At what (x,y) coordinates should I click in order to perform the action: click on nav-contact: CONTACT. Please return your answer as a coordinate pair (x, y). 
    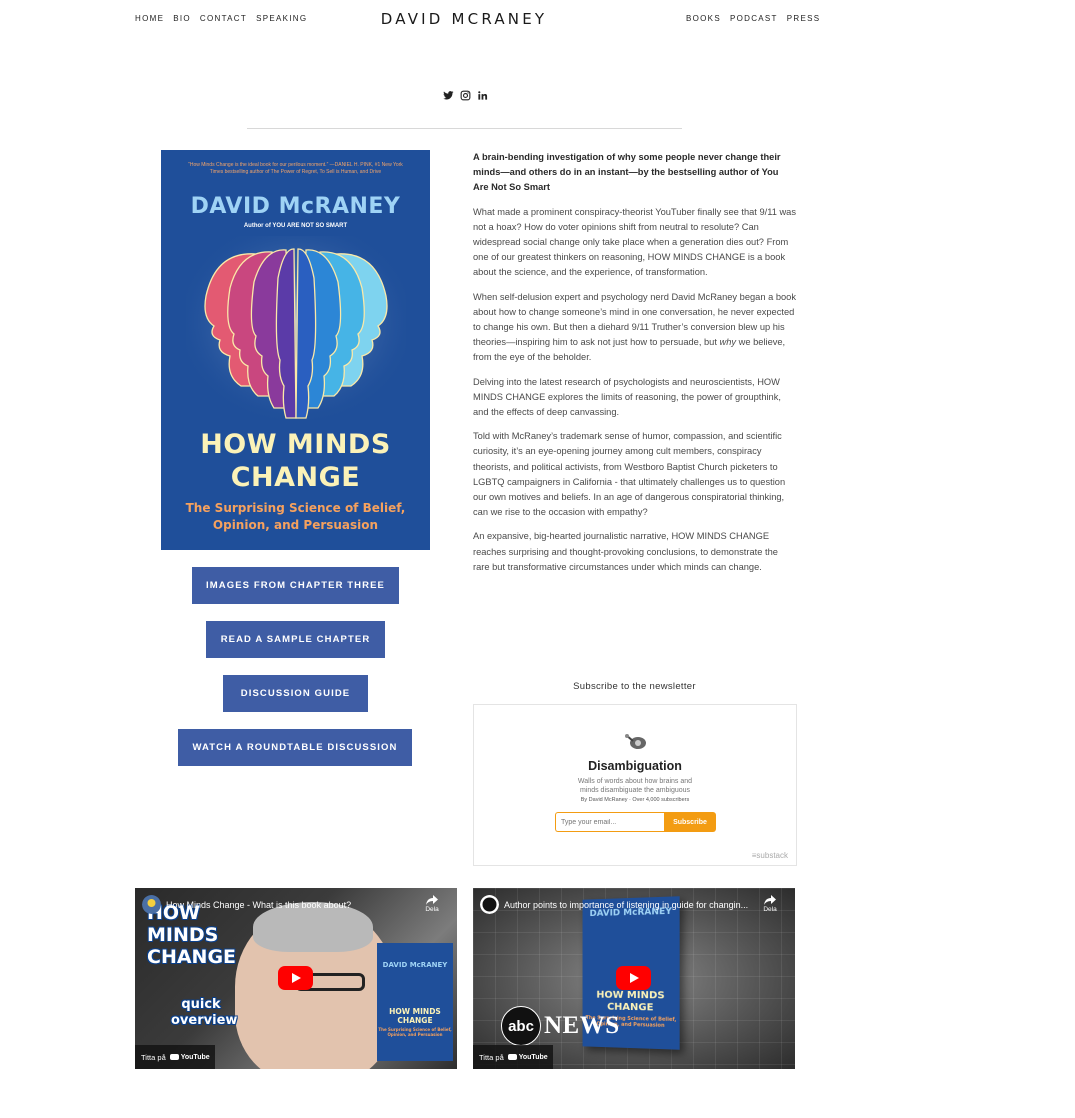
    Looking at the image, I should click on (223, 18).